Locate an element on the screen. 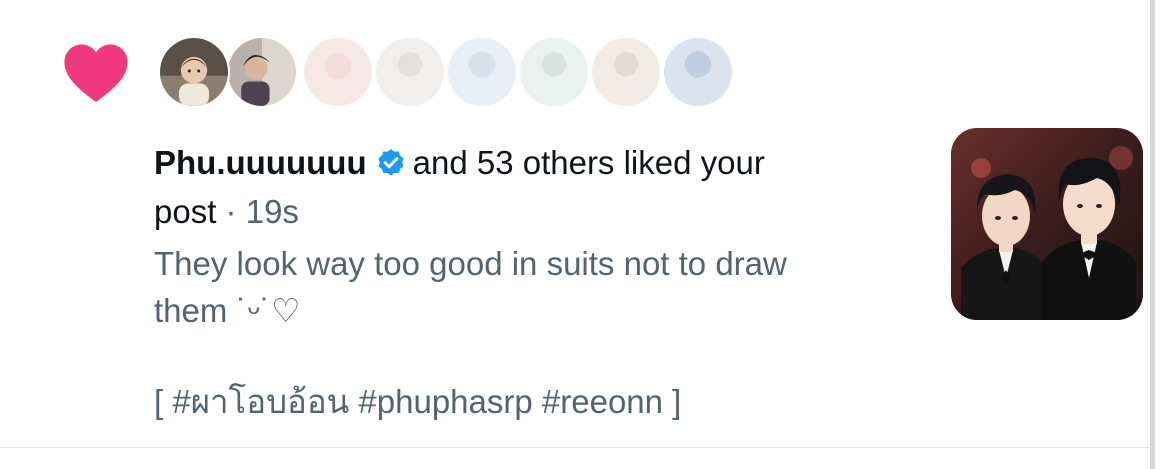 The width and height of the screenshot is (1170, 469). notification-headline: Phu.uuuuuuu and 53 others liked your is located at coordinates (534, 162).